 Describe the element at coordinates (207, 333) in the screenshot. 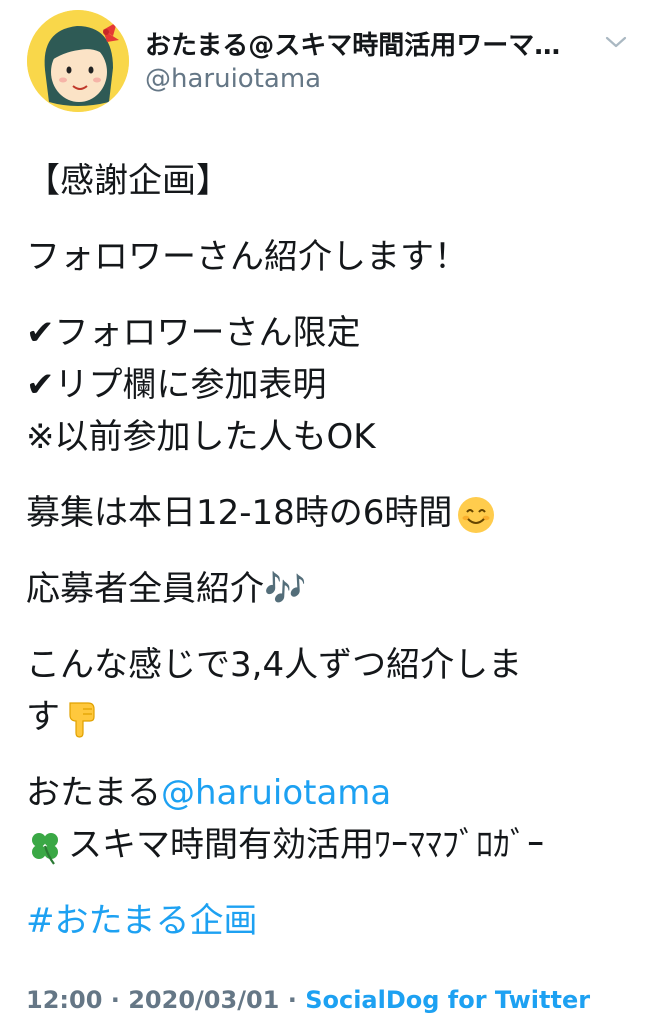

I see `tweet-line-text: フォロワーさん限定` at that location.